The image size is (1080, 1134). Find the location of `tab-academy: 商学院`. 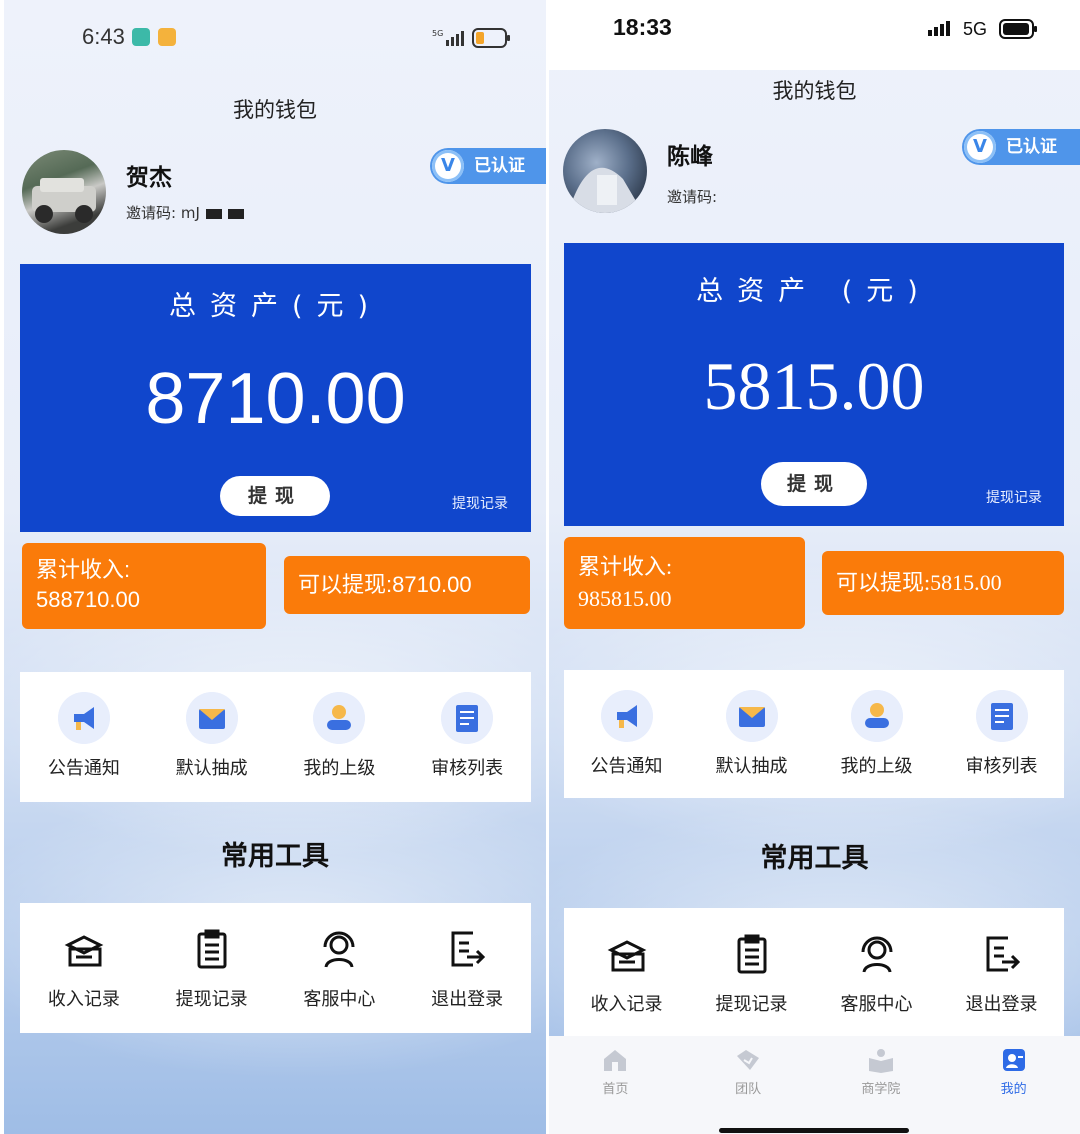

tab-academy: 商学院 is located at coordinates (881, 1085).